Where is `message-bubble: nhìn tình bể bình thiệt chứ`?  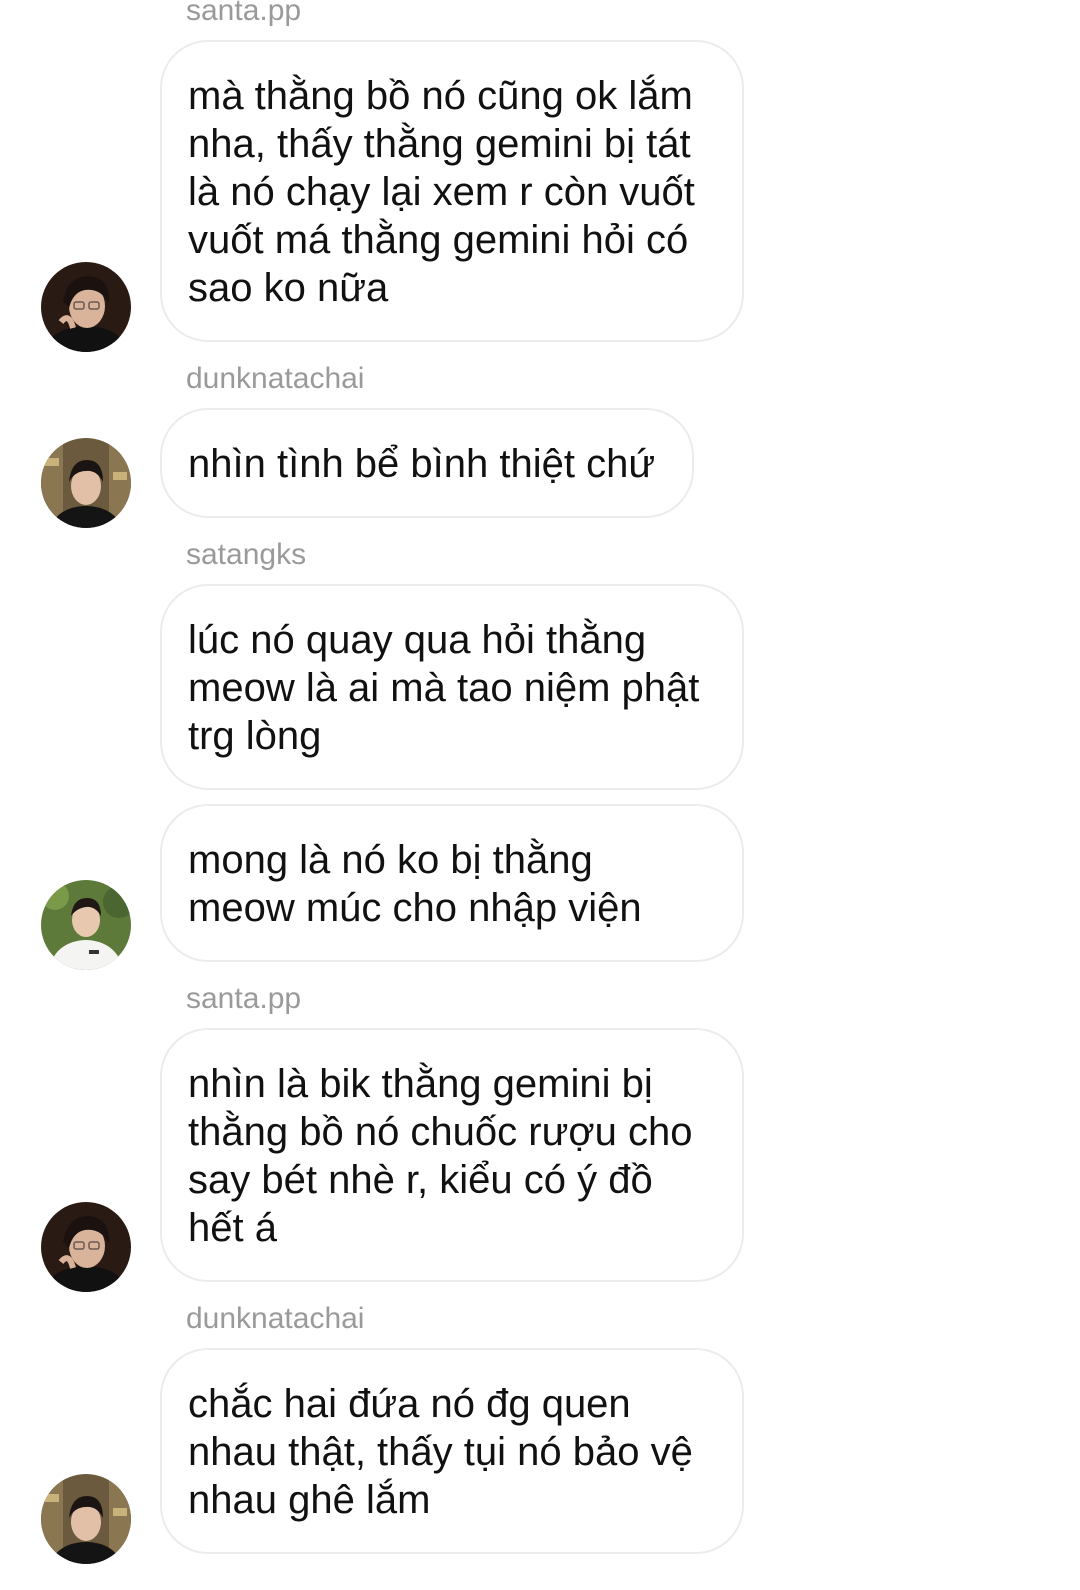
message-bubble: nhìn tình bể bình thiệt chứ is located at coordinates (427, 463).